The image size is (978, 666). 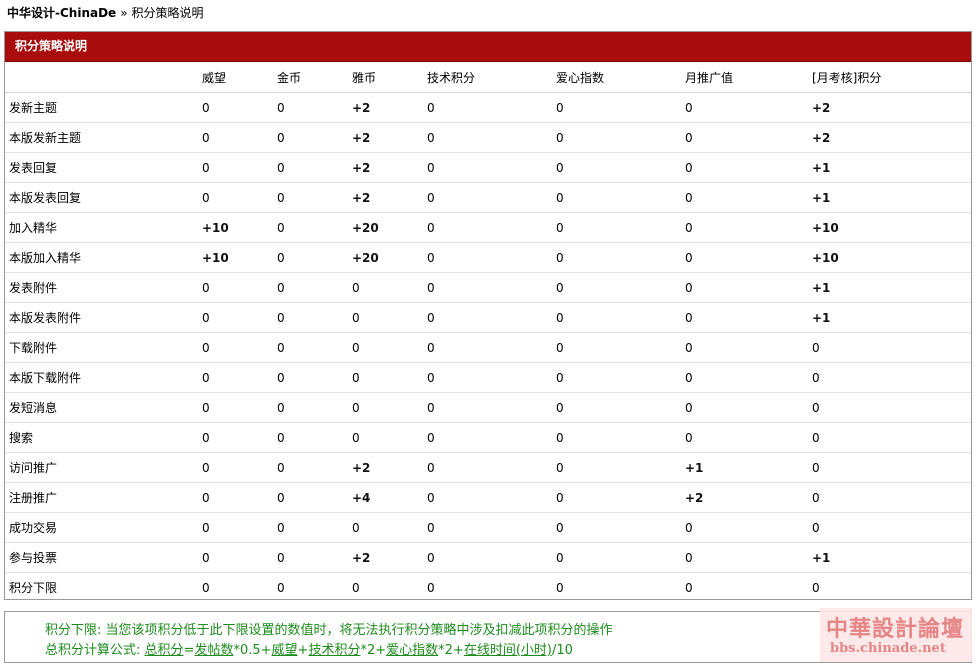 What do you see at coordinates (488, 257) in the screenshot?
I see `table-row: 本版加入精华 +10 0 +20 0 0 0 +10` at bounding box center [488, 257].